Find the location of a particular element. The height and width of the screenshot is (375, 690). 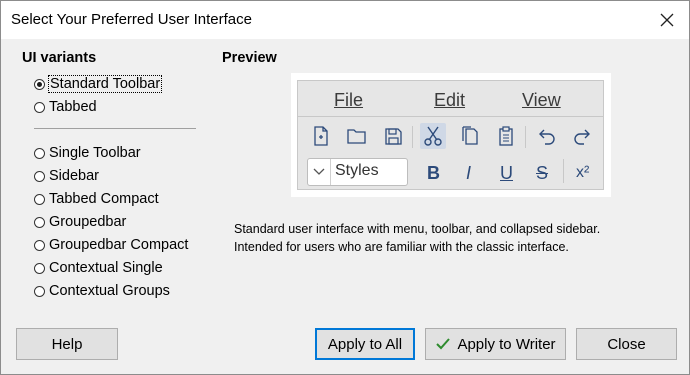

preview-menu-label: View is located at coordinates (541, 100).